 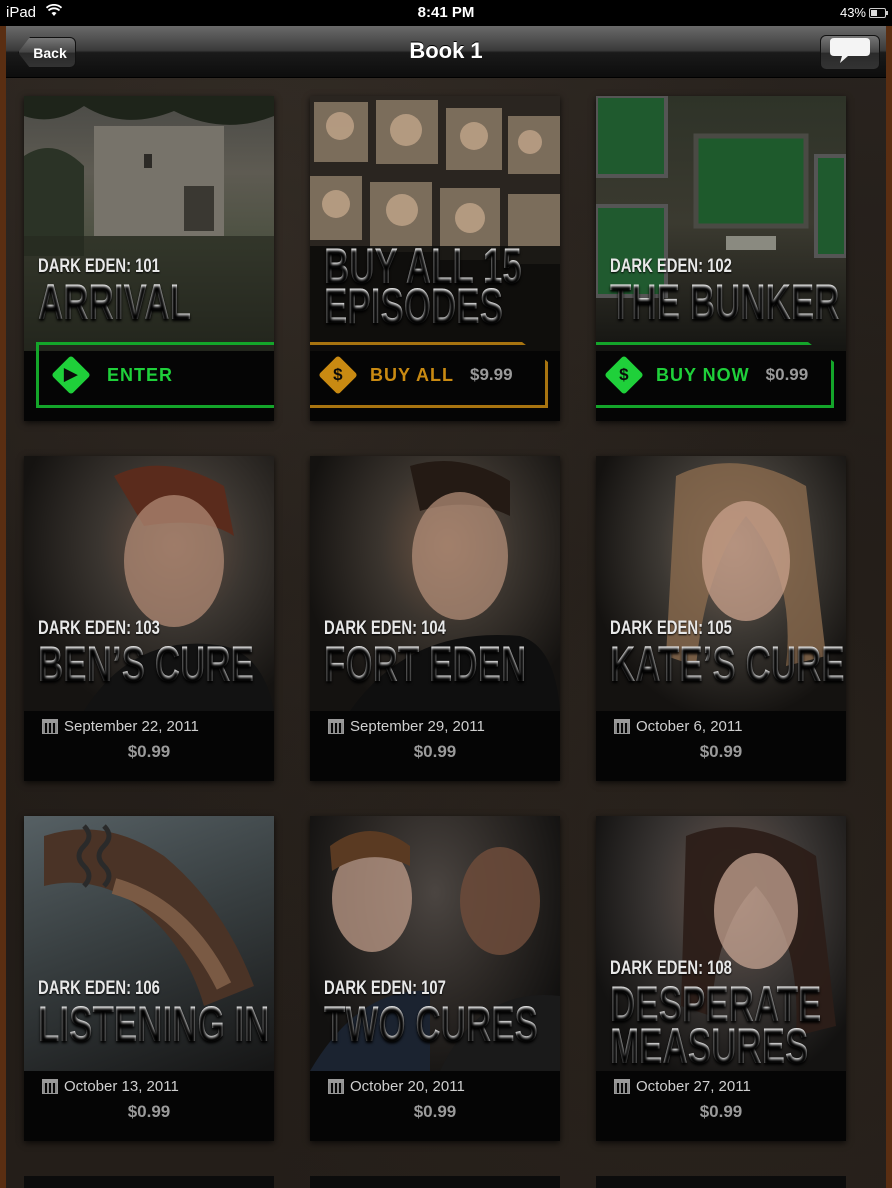 I want to click on chat-button, so click(x=850, y=52).